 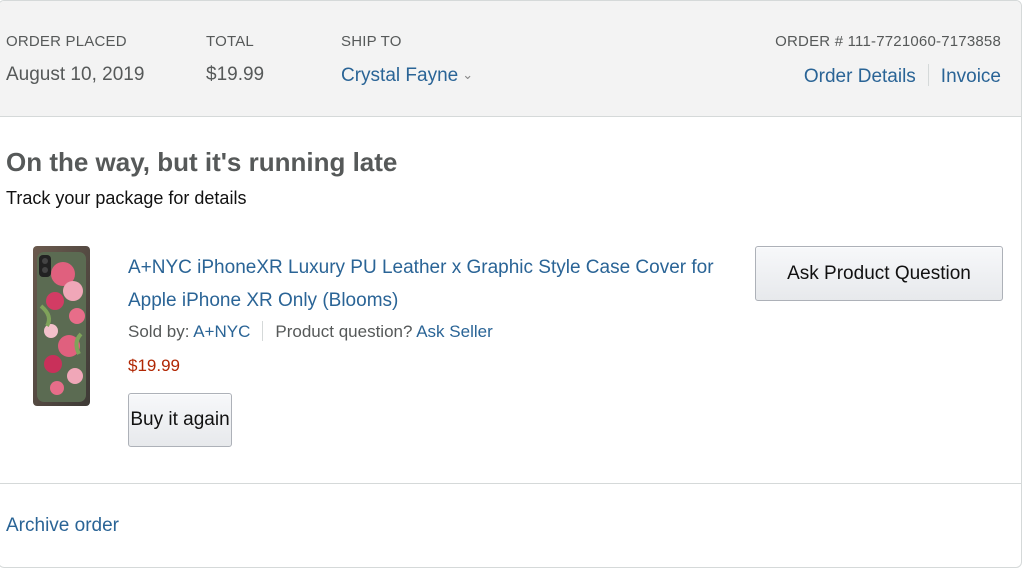 What do you see at coordinates (230, 41) in the screenshot?
I see `total-label: TOTAL` at bounding box center [230, 41].